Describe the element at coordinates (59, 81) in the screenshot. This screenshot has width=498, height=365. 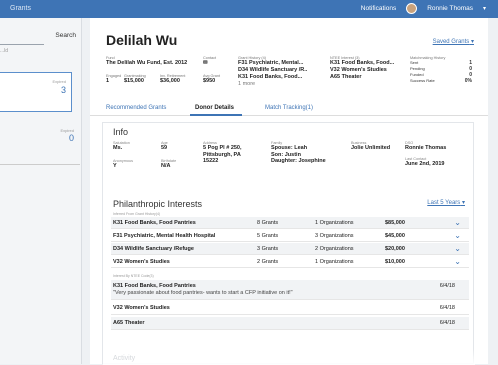
I see `card-status: Expired` at that location.